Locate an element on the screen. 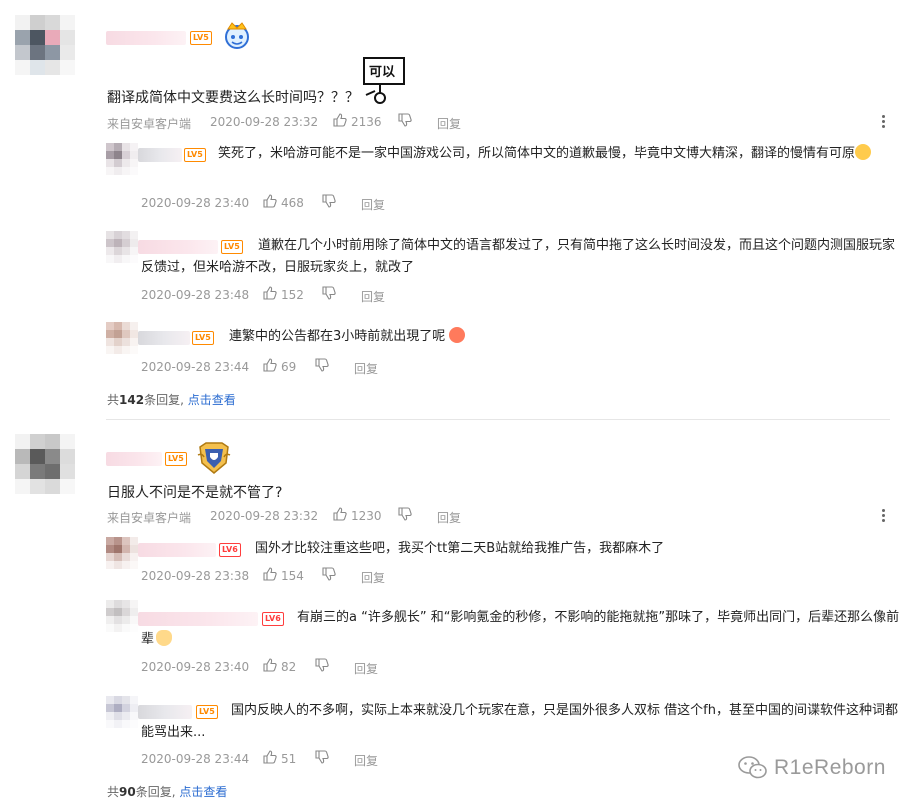  comment-text: 翻译成简体中文要费这么长时间吗？？？ is located at coordinates (233, 98).